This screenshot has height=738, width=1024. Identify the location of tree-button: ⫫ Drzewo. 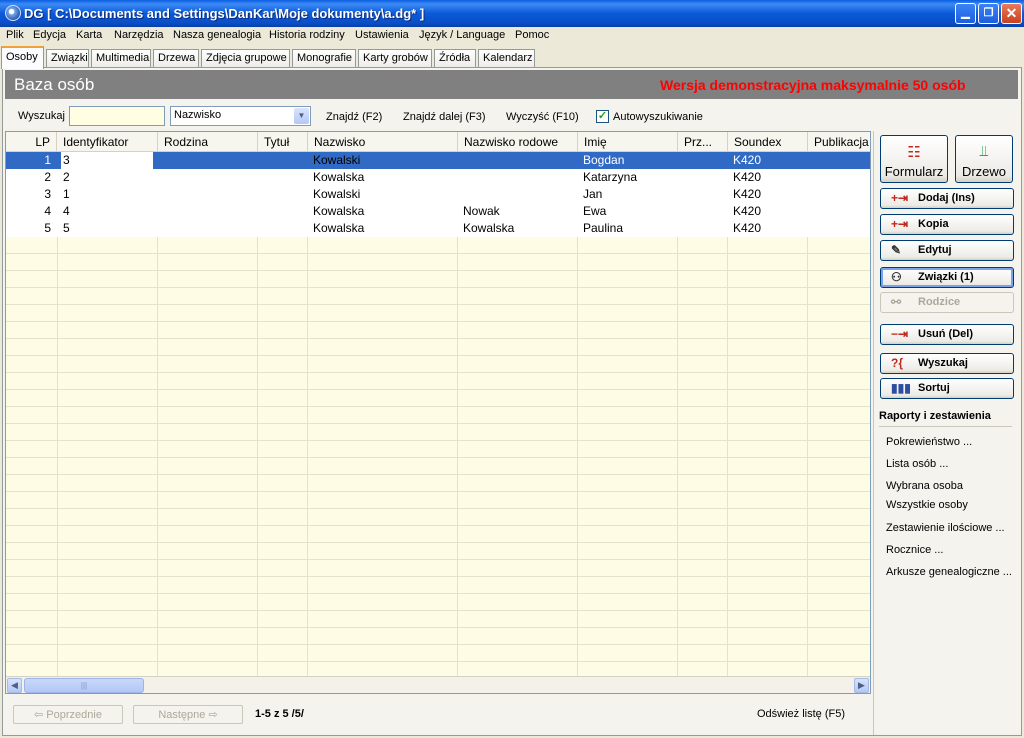
(984, 159).